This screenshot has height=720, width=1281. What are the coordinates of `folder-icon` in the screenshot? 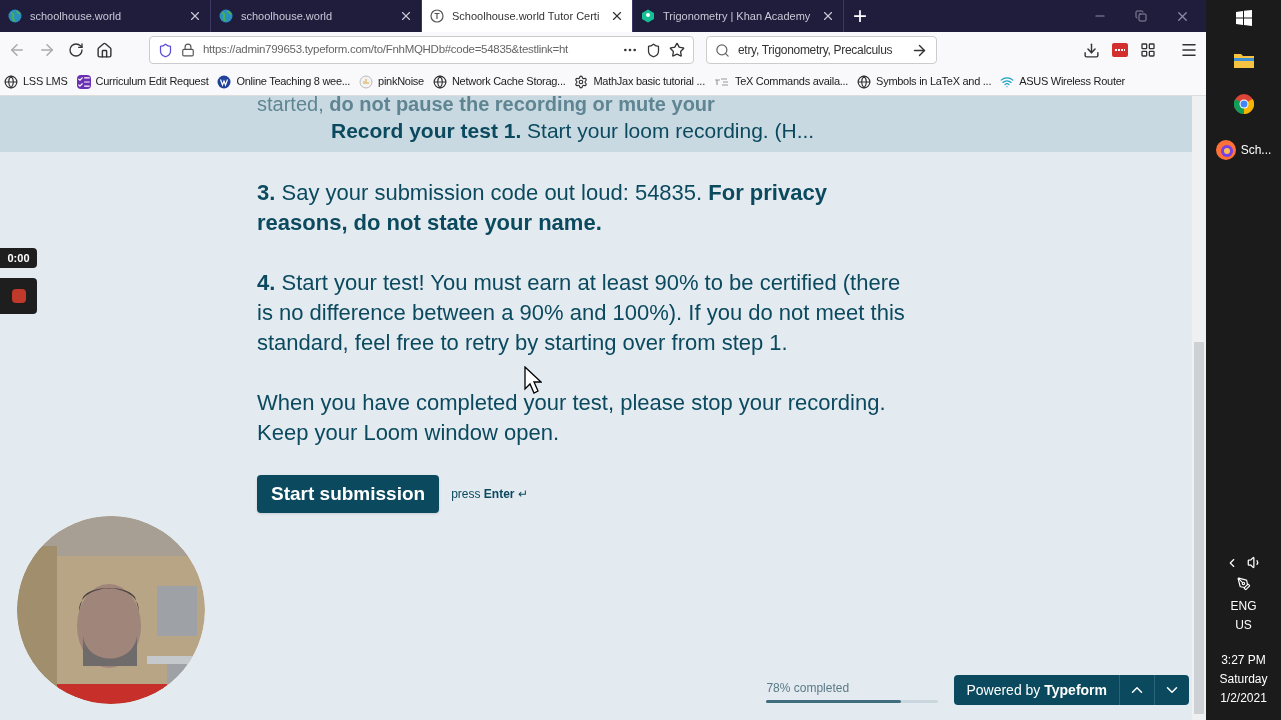 It's located at (1243, 60).